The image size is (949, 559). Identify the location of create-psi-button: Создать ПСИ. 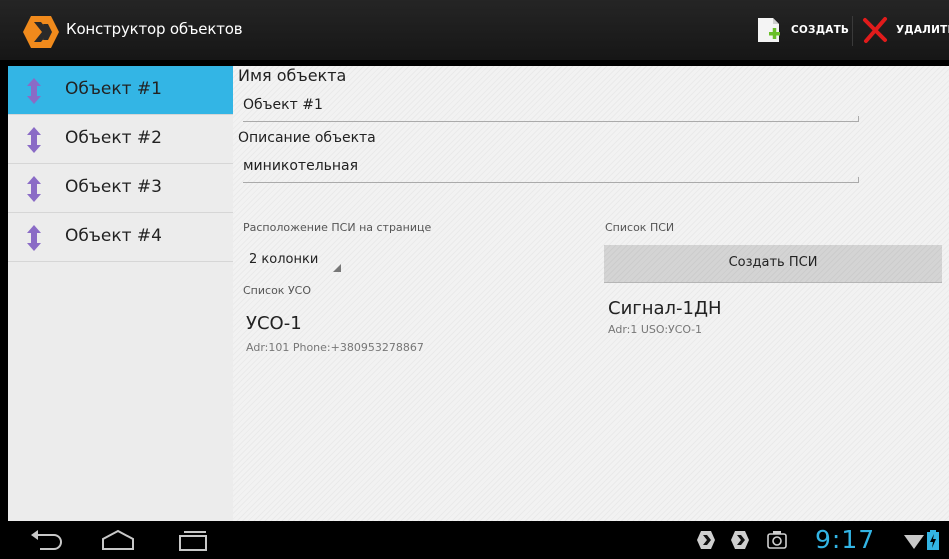
(773, 264).